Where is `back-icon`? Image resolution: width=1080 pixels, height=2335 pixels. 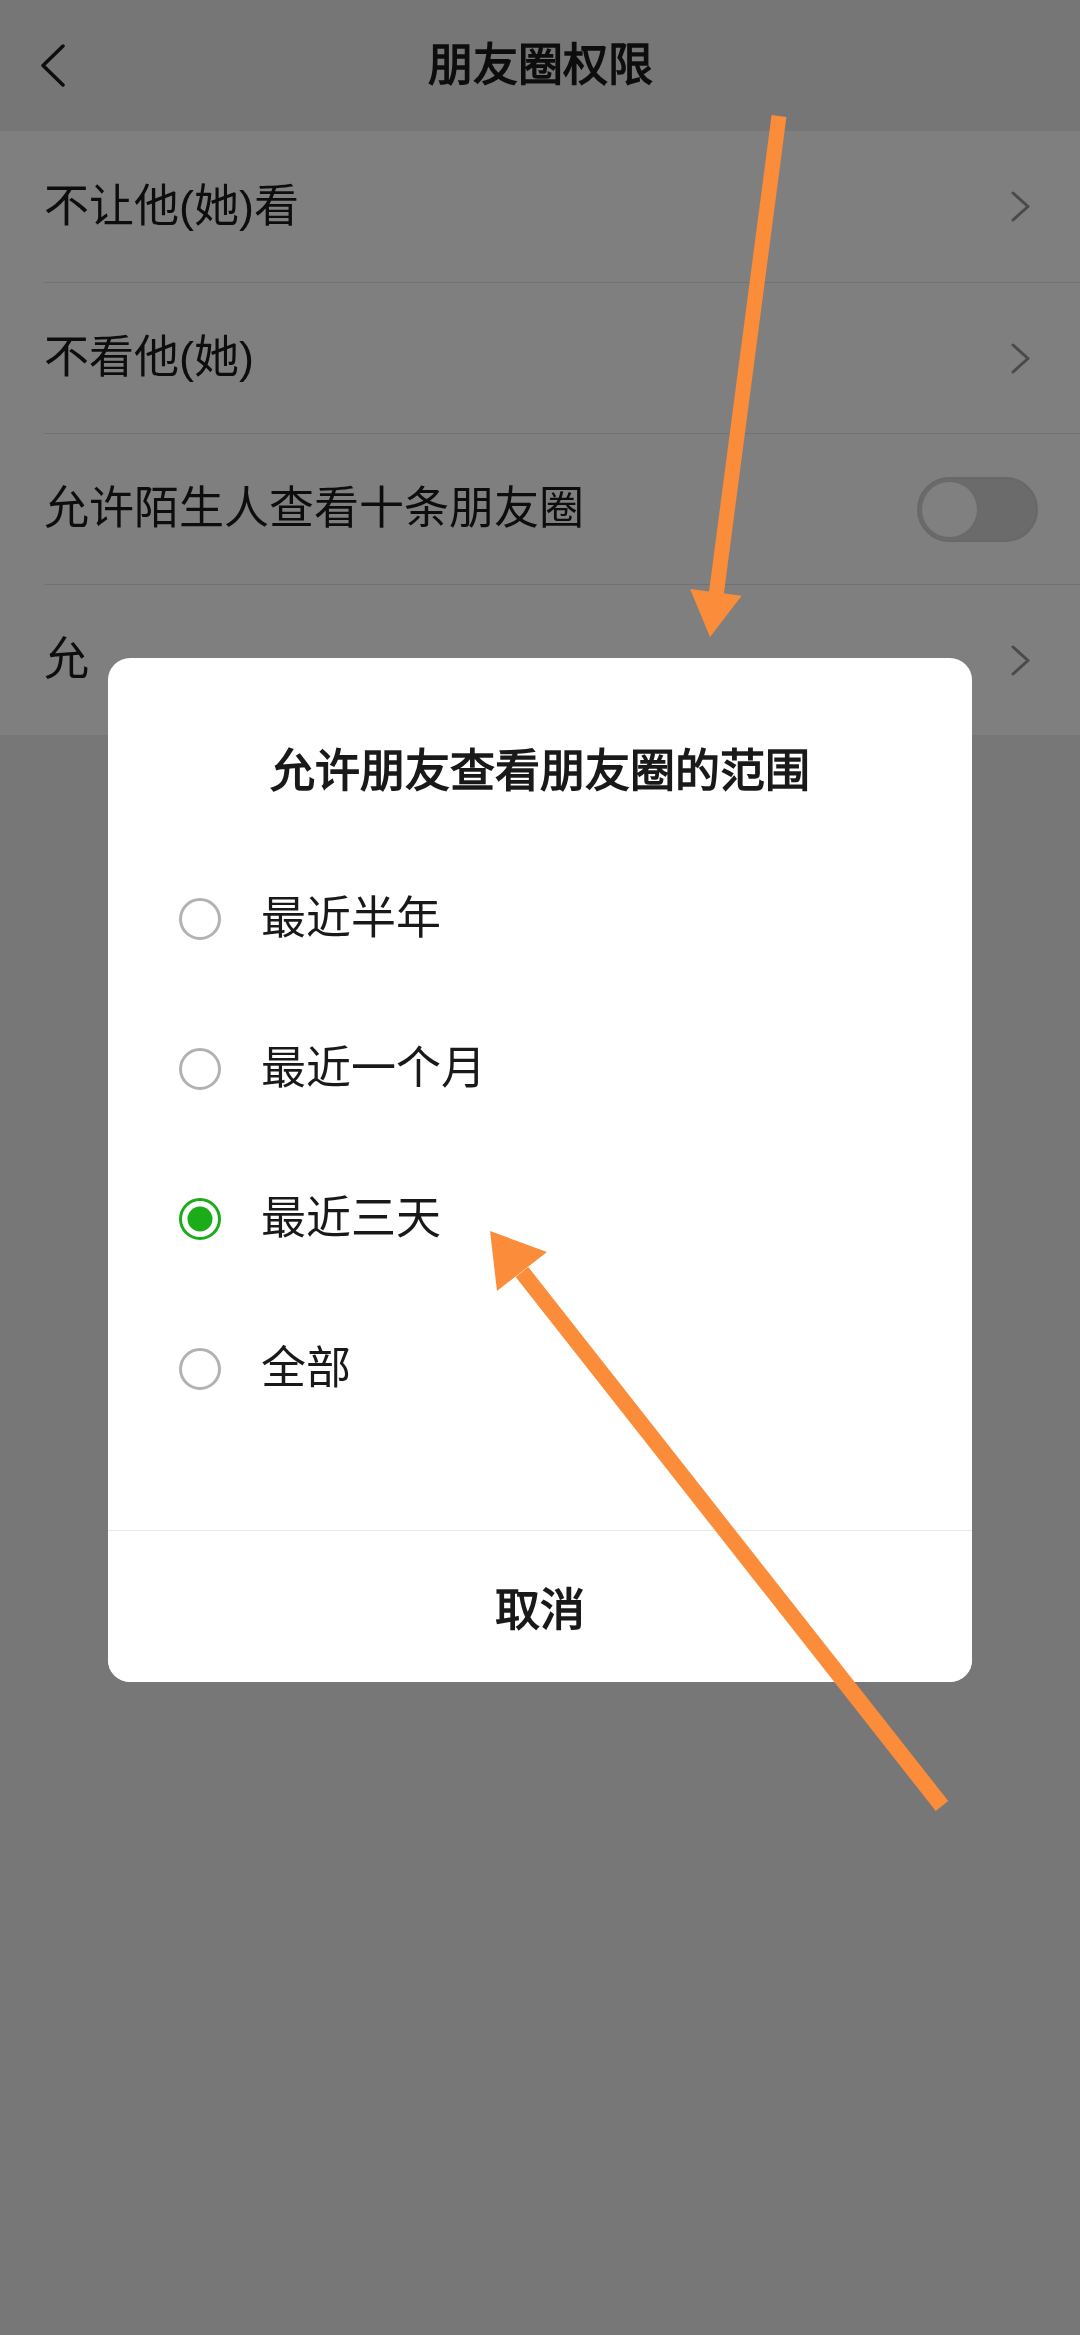
back-icon is located at coordinates (52, 65).